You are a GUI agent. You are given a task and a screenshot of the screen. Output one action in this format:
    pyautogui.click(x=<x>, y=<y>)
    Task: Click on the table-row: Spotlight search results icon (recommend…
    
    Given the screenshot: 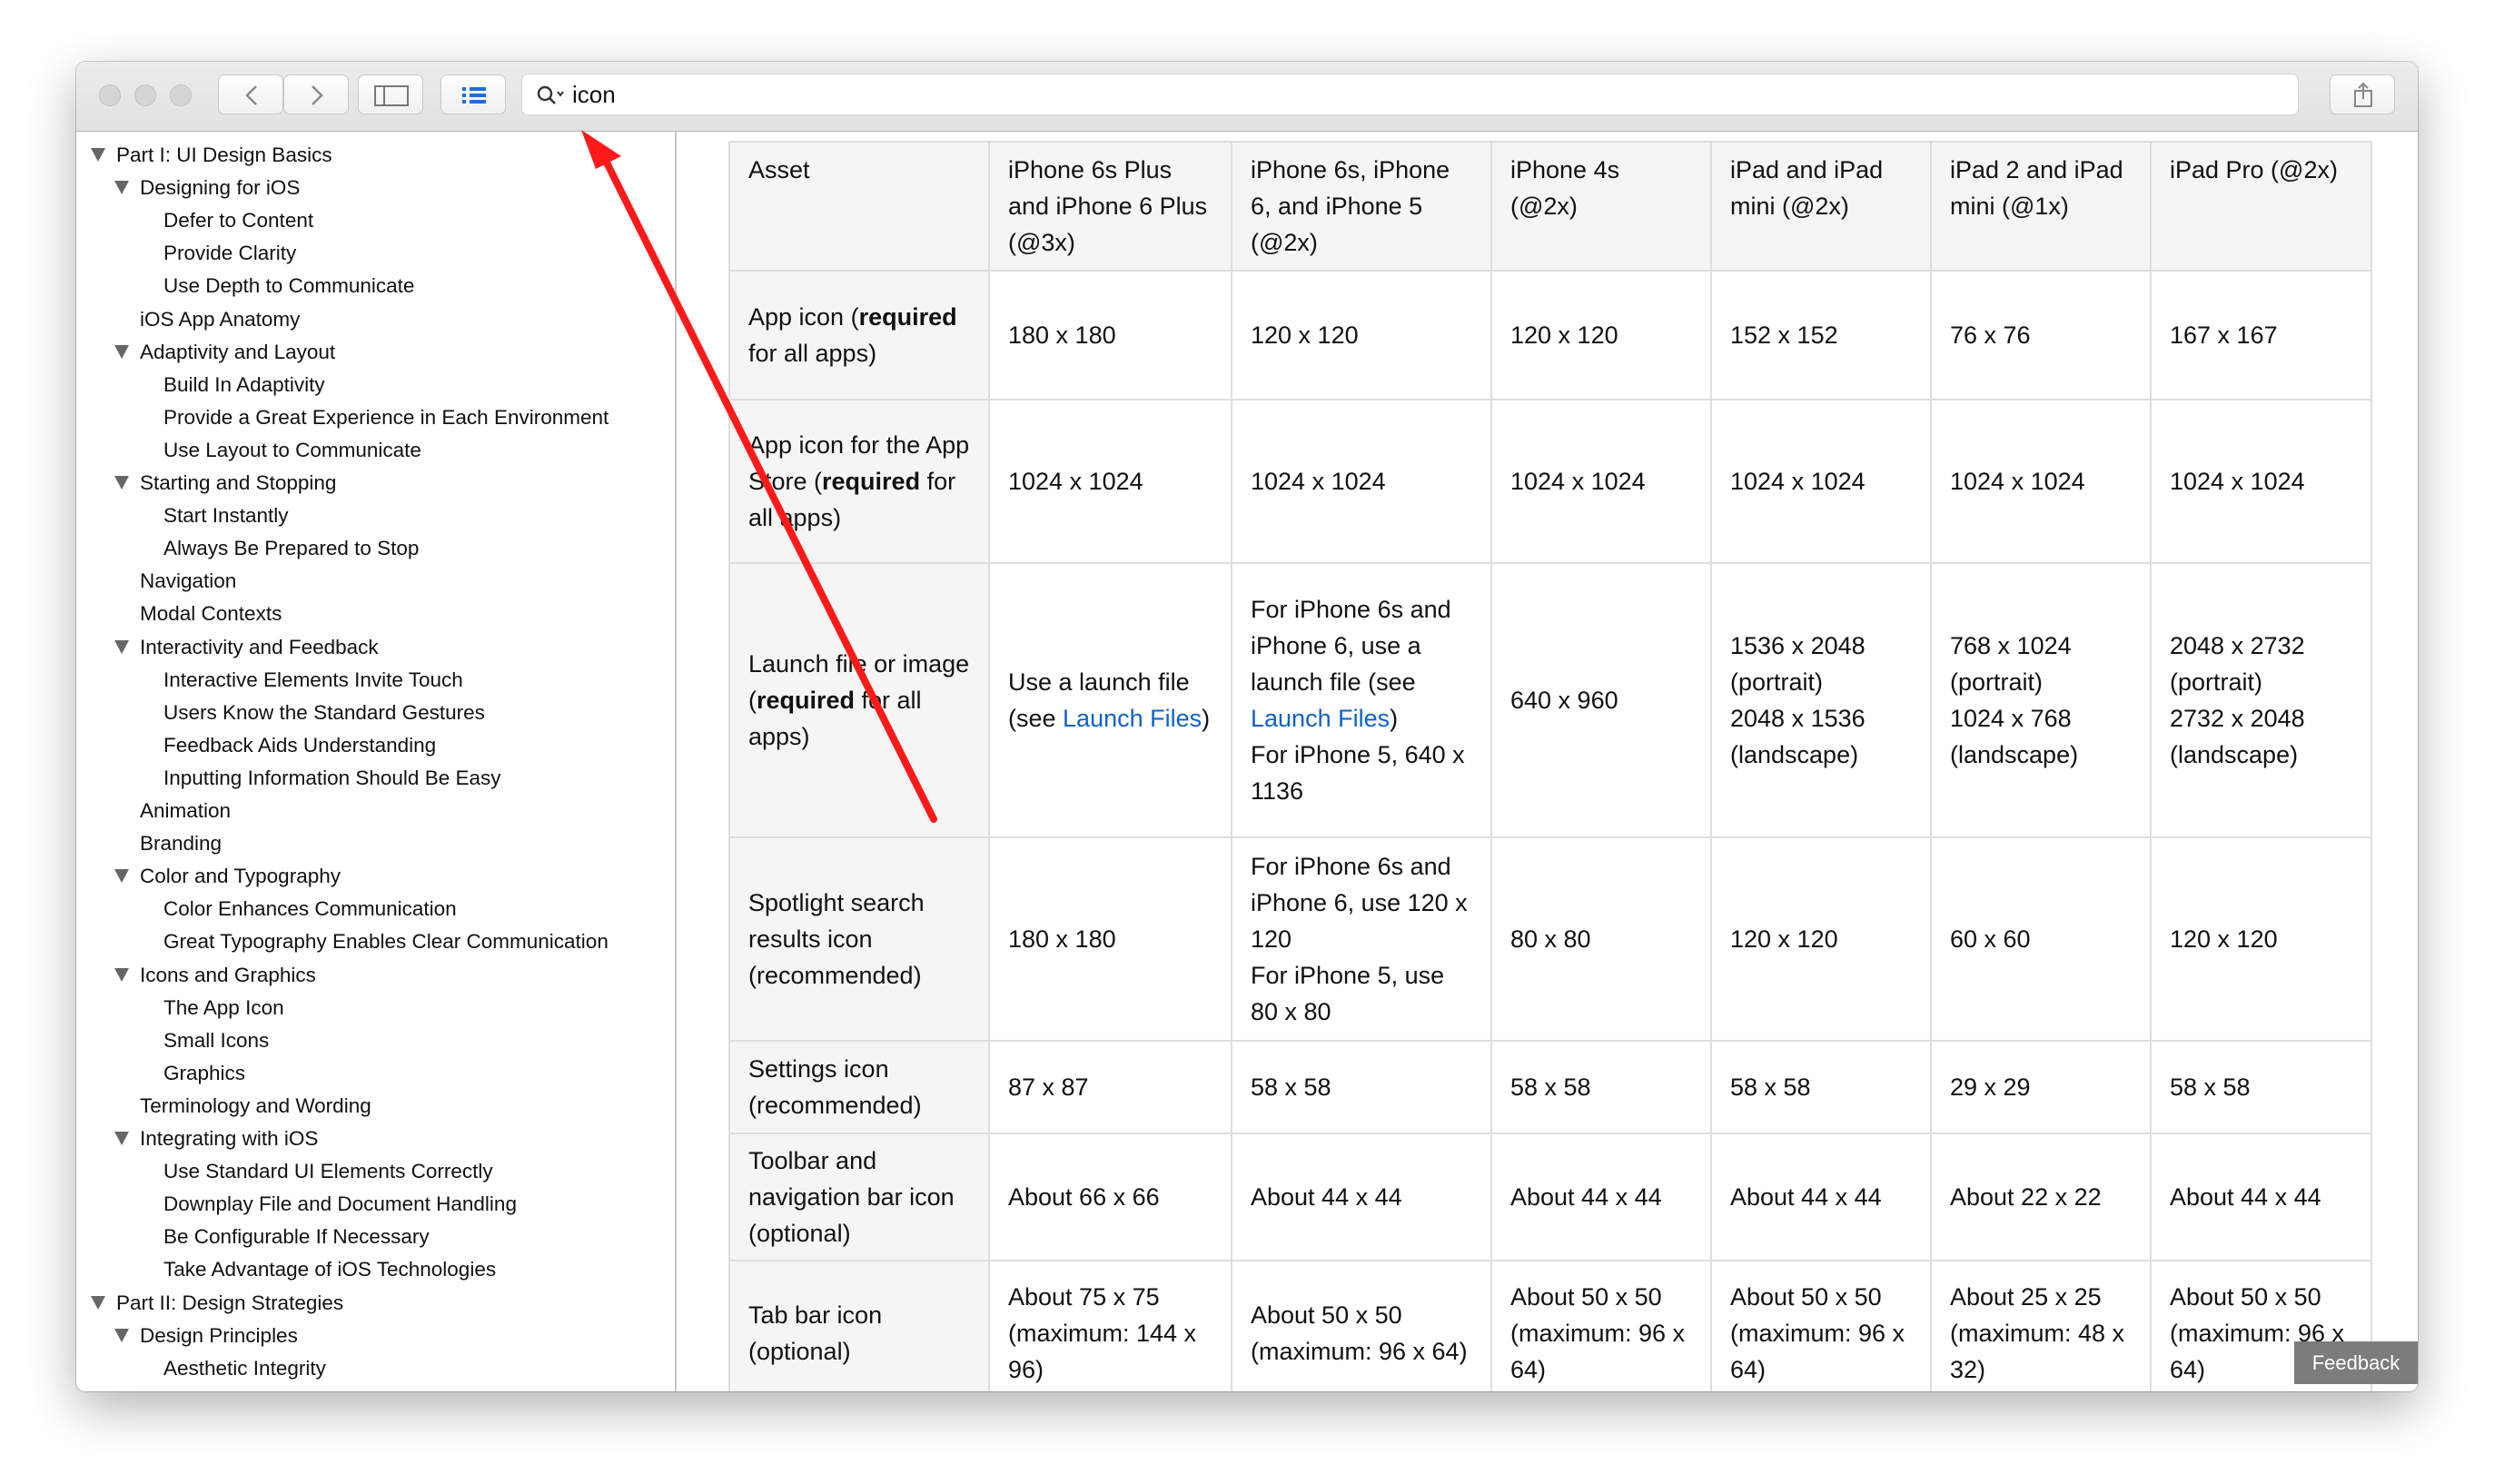 What is the action you would take?
    pyautogui.click(x=1550, y=939)
    